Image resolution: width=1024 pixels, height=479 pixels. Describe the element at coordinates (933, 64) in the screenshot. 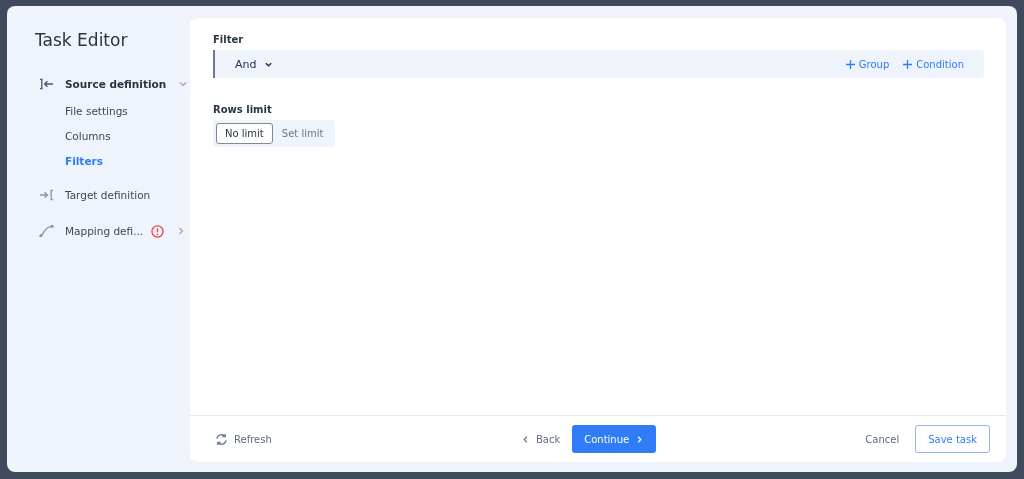

I see `add-link: Condition` at that location.